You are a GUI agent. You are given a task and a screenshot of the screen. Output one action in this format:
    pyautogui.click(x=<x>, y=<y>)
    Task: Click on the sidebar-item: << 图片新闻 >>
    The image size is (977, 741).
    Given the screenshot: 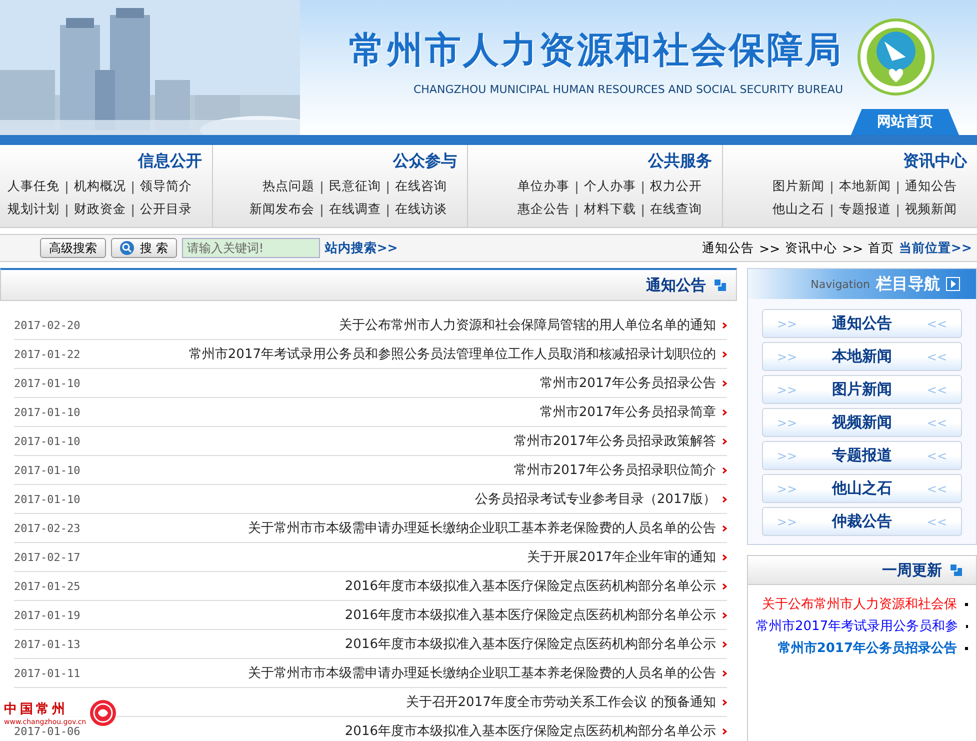 What is the action you would take?
    pyautogui.click(x=862, y=389)
    